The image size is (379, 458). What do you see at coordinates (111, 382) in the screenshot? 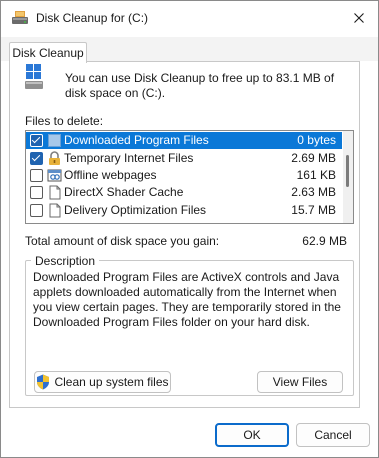
I see `clean-up-system-files-label: Clean up system files` at bounding box center [111, 382].